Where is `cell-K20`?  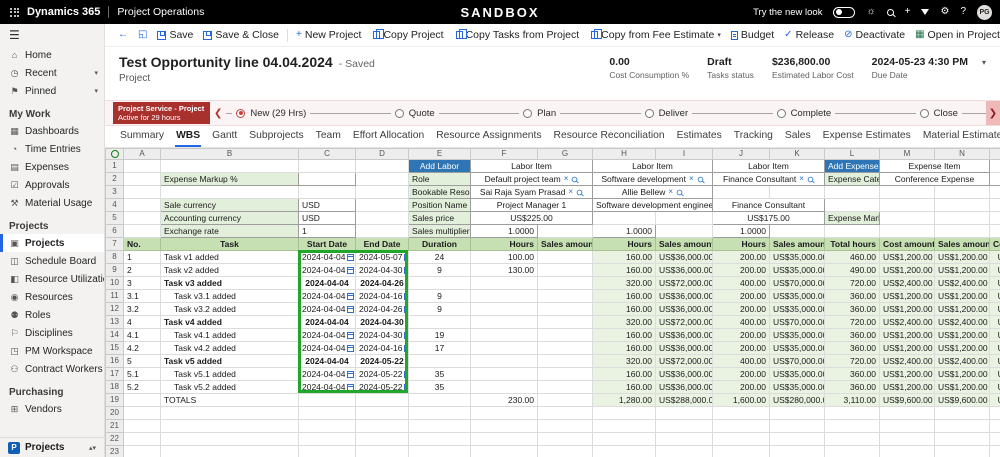
cell-K20 is located at coordinates (797, 413).